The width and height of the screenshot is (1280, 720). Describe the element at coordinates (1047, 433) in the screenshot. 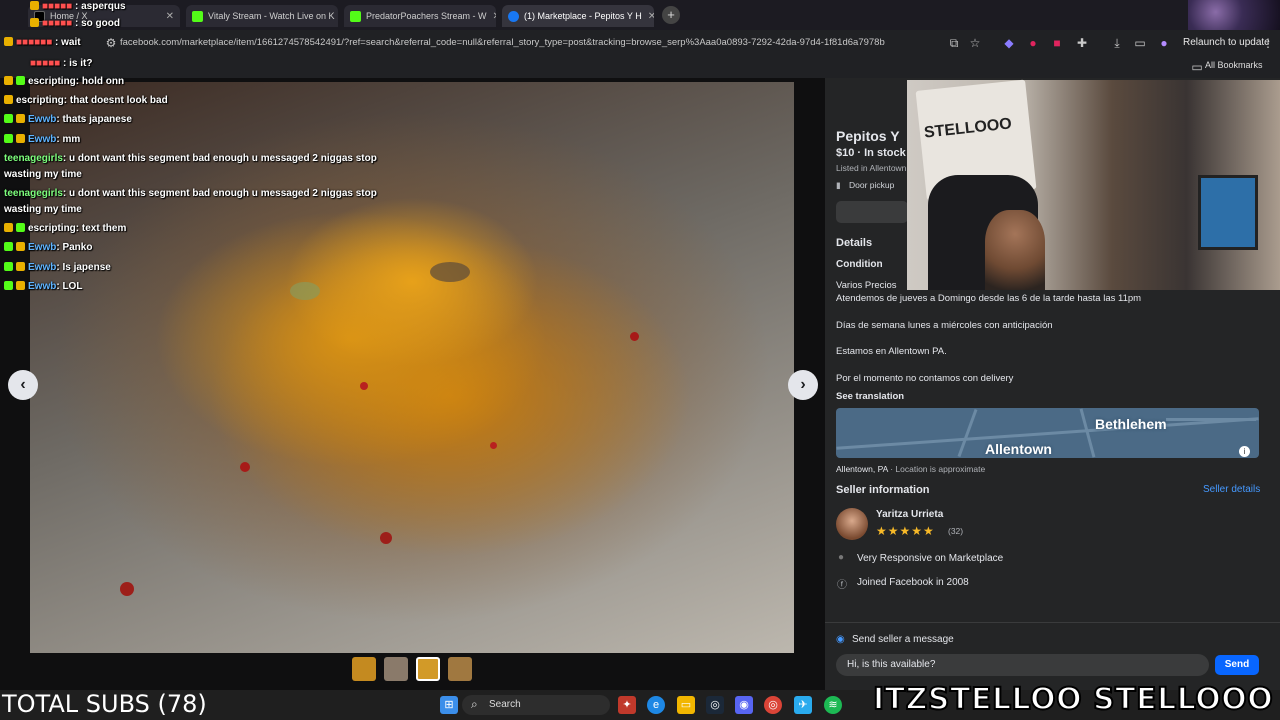

I see `location-map: Bethlehem Allentown i` at that location.